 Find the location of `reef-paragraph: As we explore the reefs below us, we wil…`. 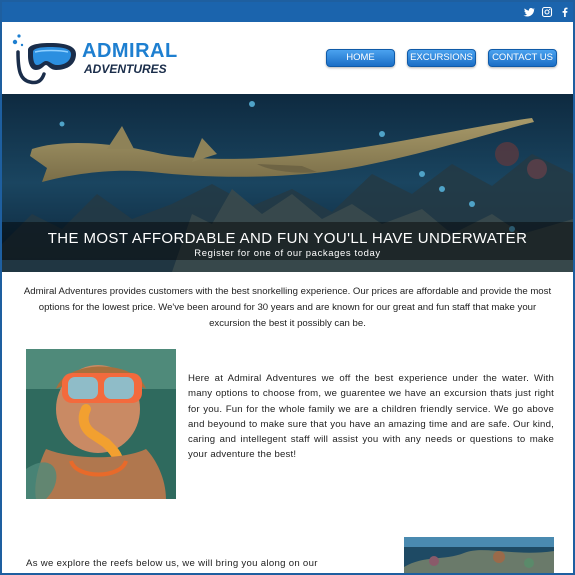

reef-paragraph: As we explore the reefs below us, we wil… is located at coordinates (172, 563).